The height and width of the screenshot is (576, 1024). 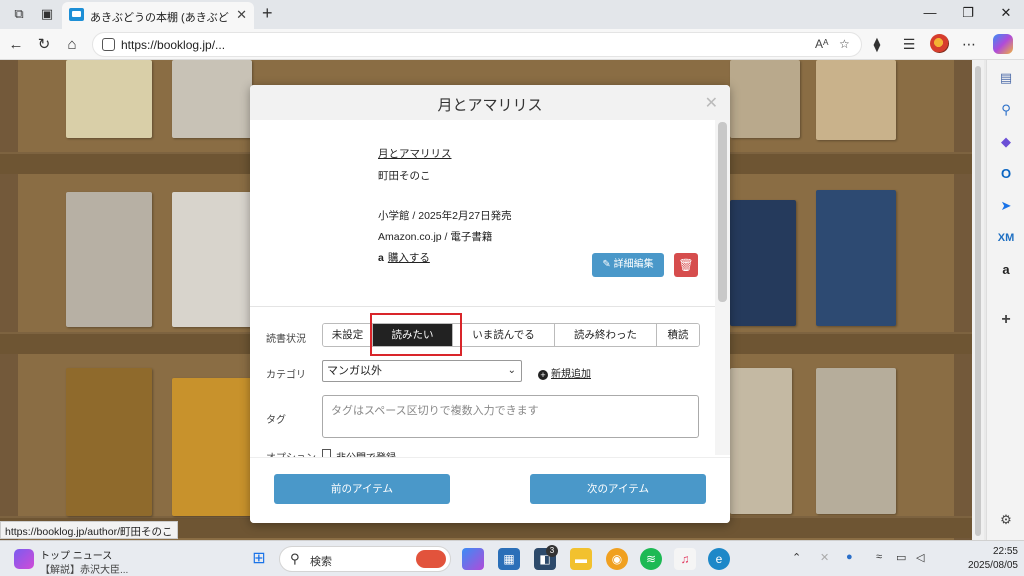 What do you see at coordinates (969, 44) in the screenshot?
I see `more-icon: ⋯` at bounding box center [969, 44].